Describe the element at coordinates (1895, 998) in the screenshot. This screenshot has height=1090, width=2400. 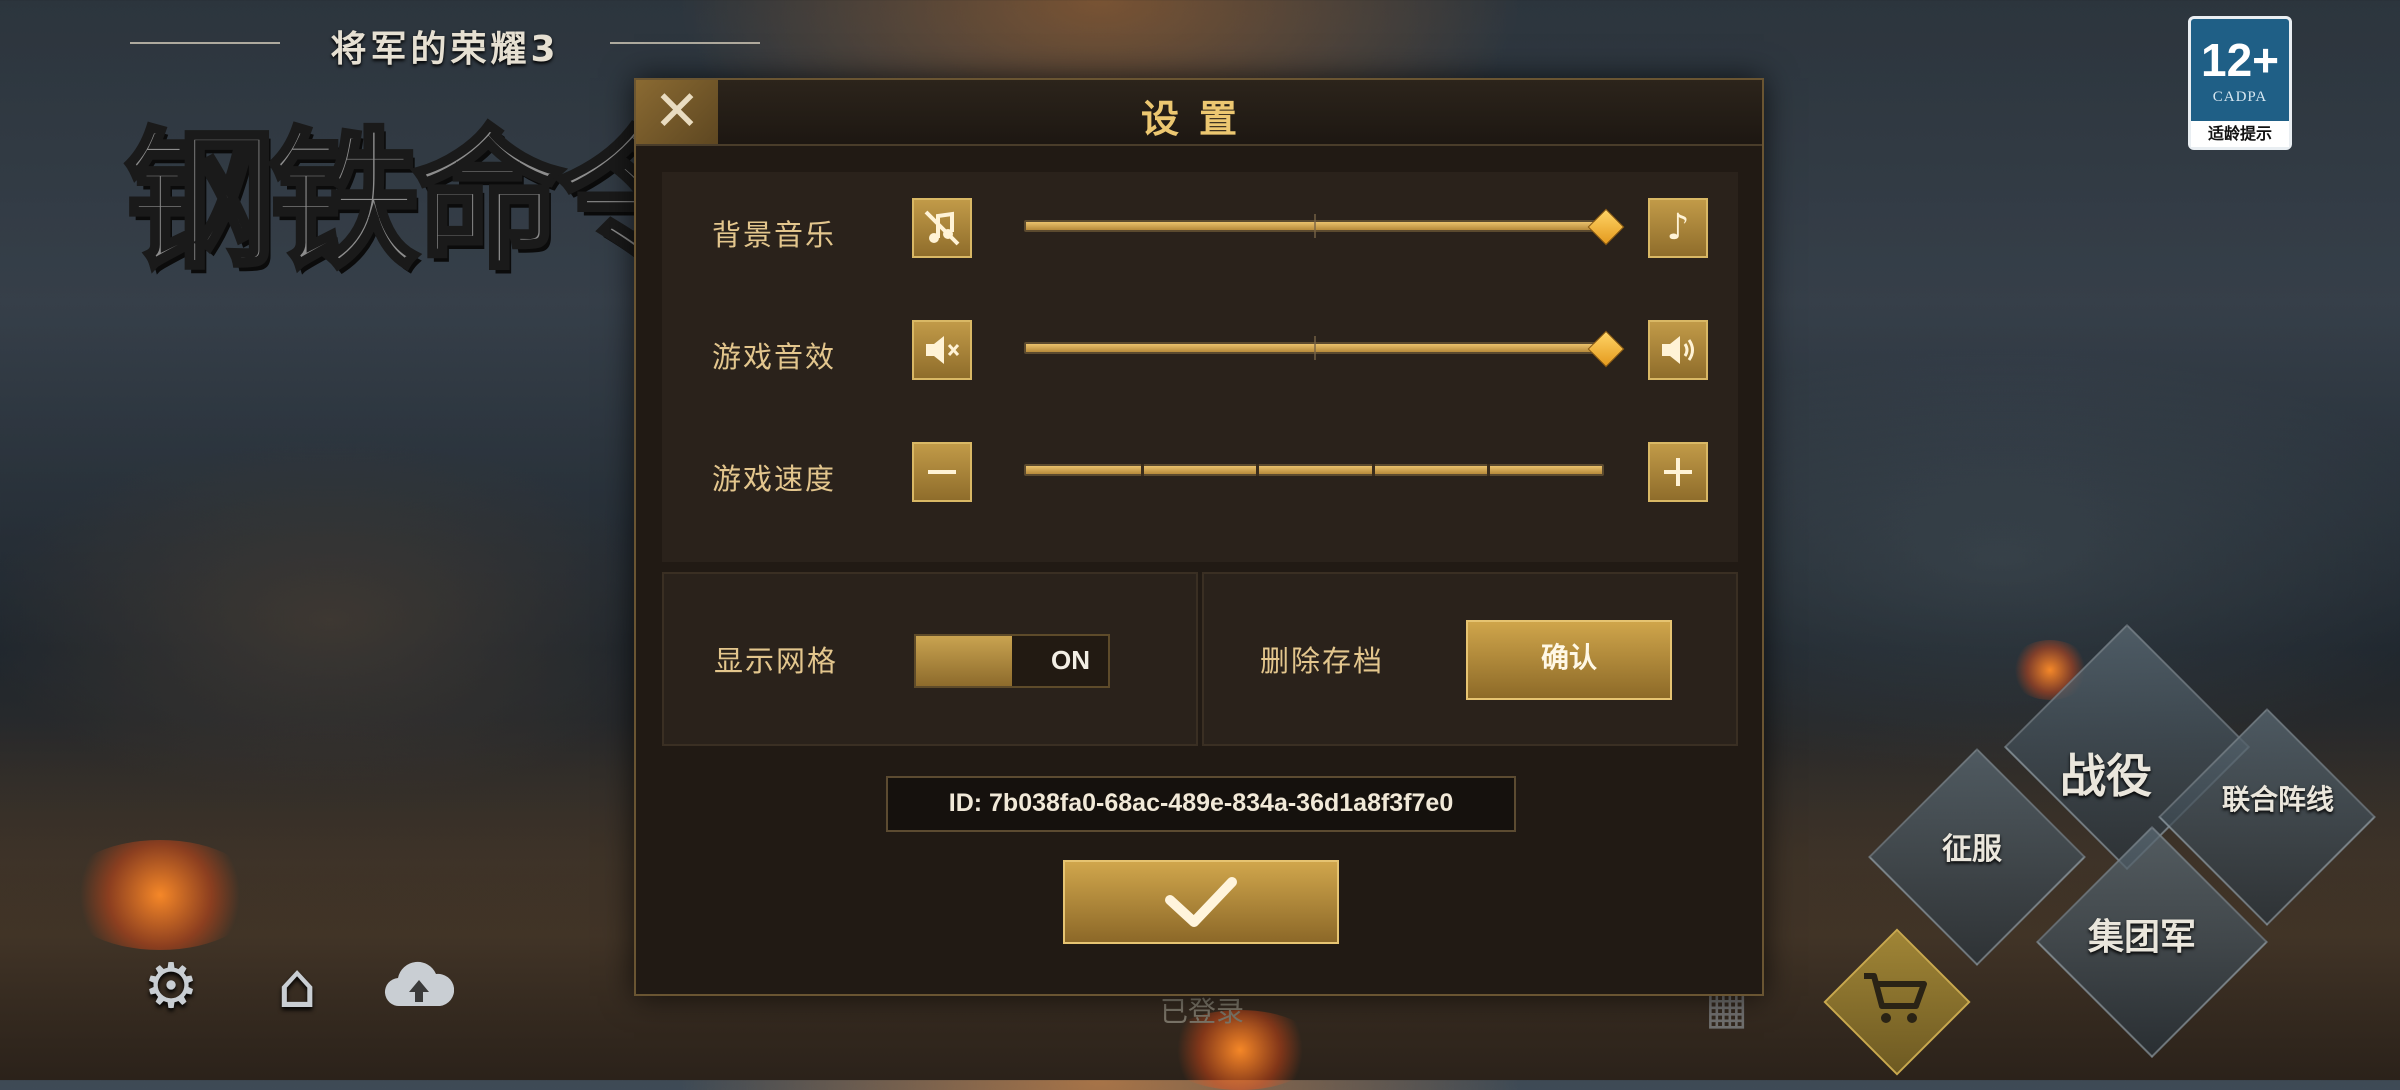
I see `cart-icon` at that location.